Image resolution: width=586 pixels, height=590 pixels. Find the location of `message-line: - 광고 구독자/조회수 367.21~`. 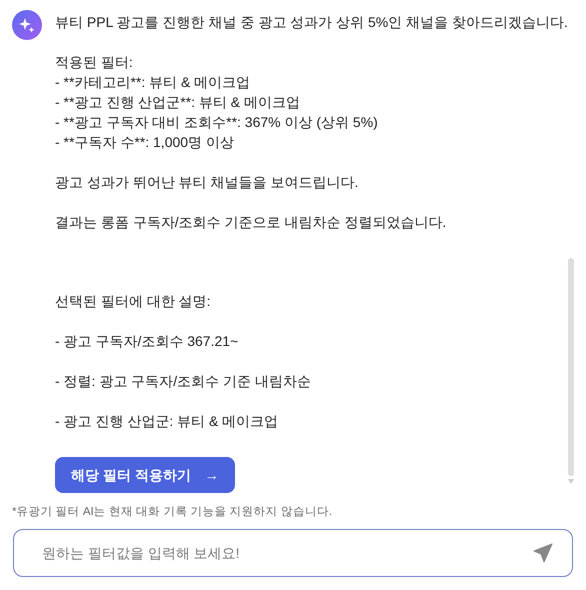

message-line: - 광고 구독자/조회수 367.21~ is located at coordinates (147, 341).